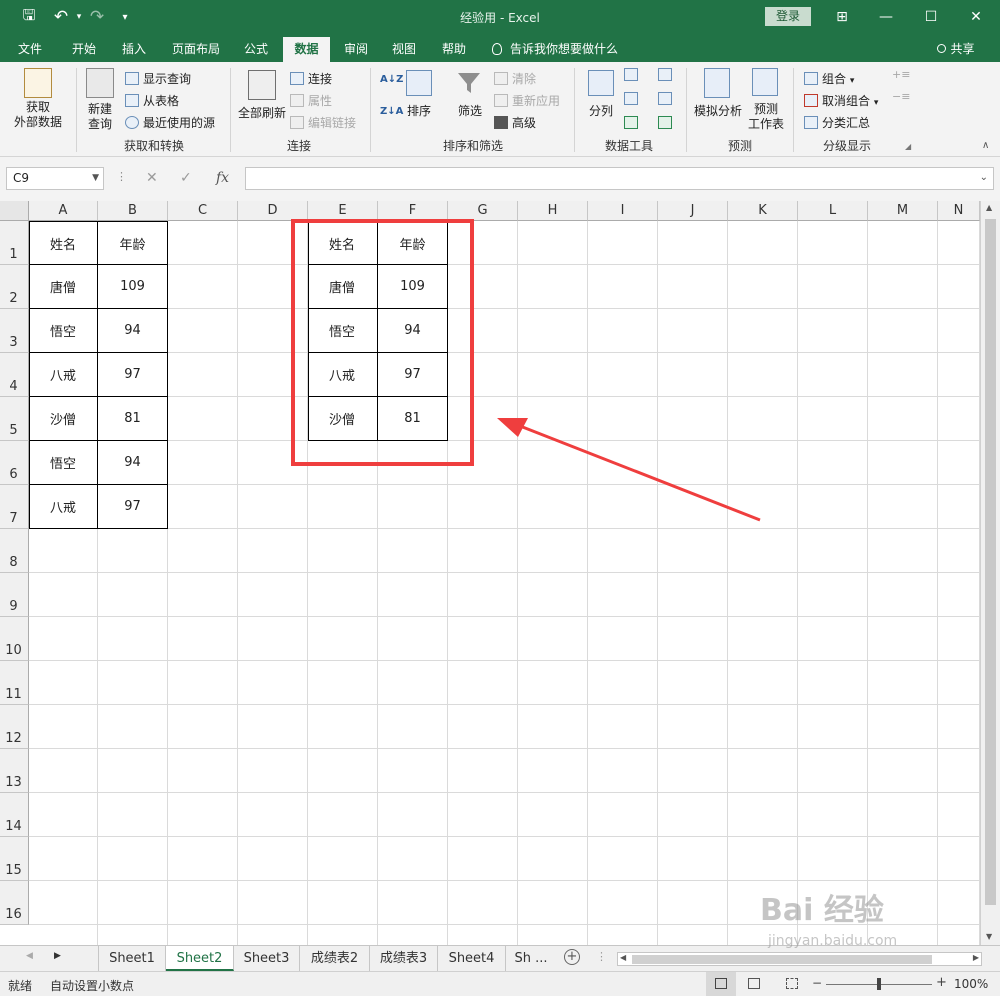 The height and width of the screenshot is (996, 1000). I want to click on column-header-b: B, so click(133, 211).